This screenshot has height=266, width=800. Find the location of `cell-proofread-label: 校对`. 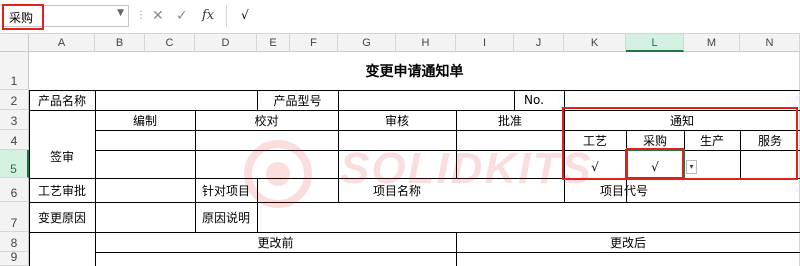

cell-proofread-label: 校对 is located at coordinates (266, 120).